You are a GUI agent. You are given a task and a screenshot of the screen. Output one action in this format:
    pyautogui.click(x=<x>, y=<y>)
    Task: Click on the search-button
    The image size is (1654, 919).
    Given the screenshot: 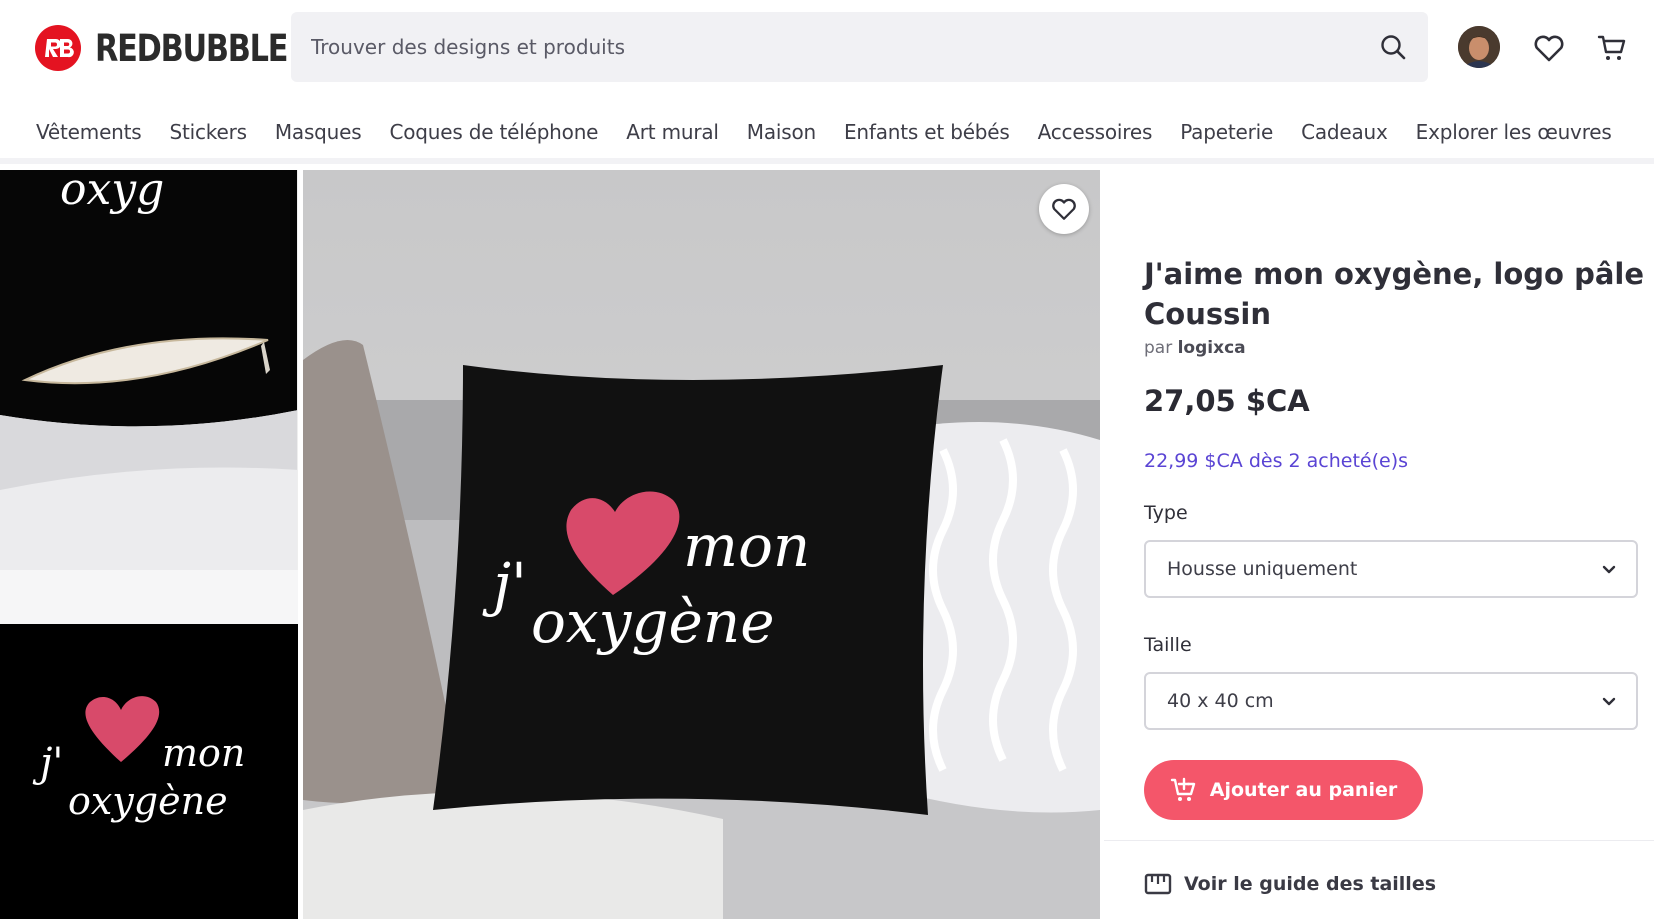 What is the action you would take?
    pyautogui.click(x=1393, y=47)
    